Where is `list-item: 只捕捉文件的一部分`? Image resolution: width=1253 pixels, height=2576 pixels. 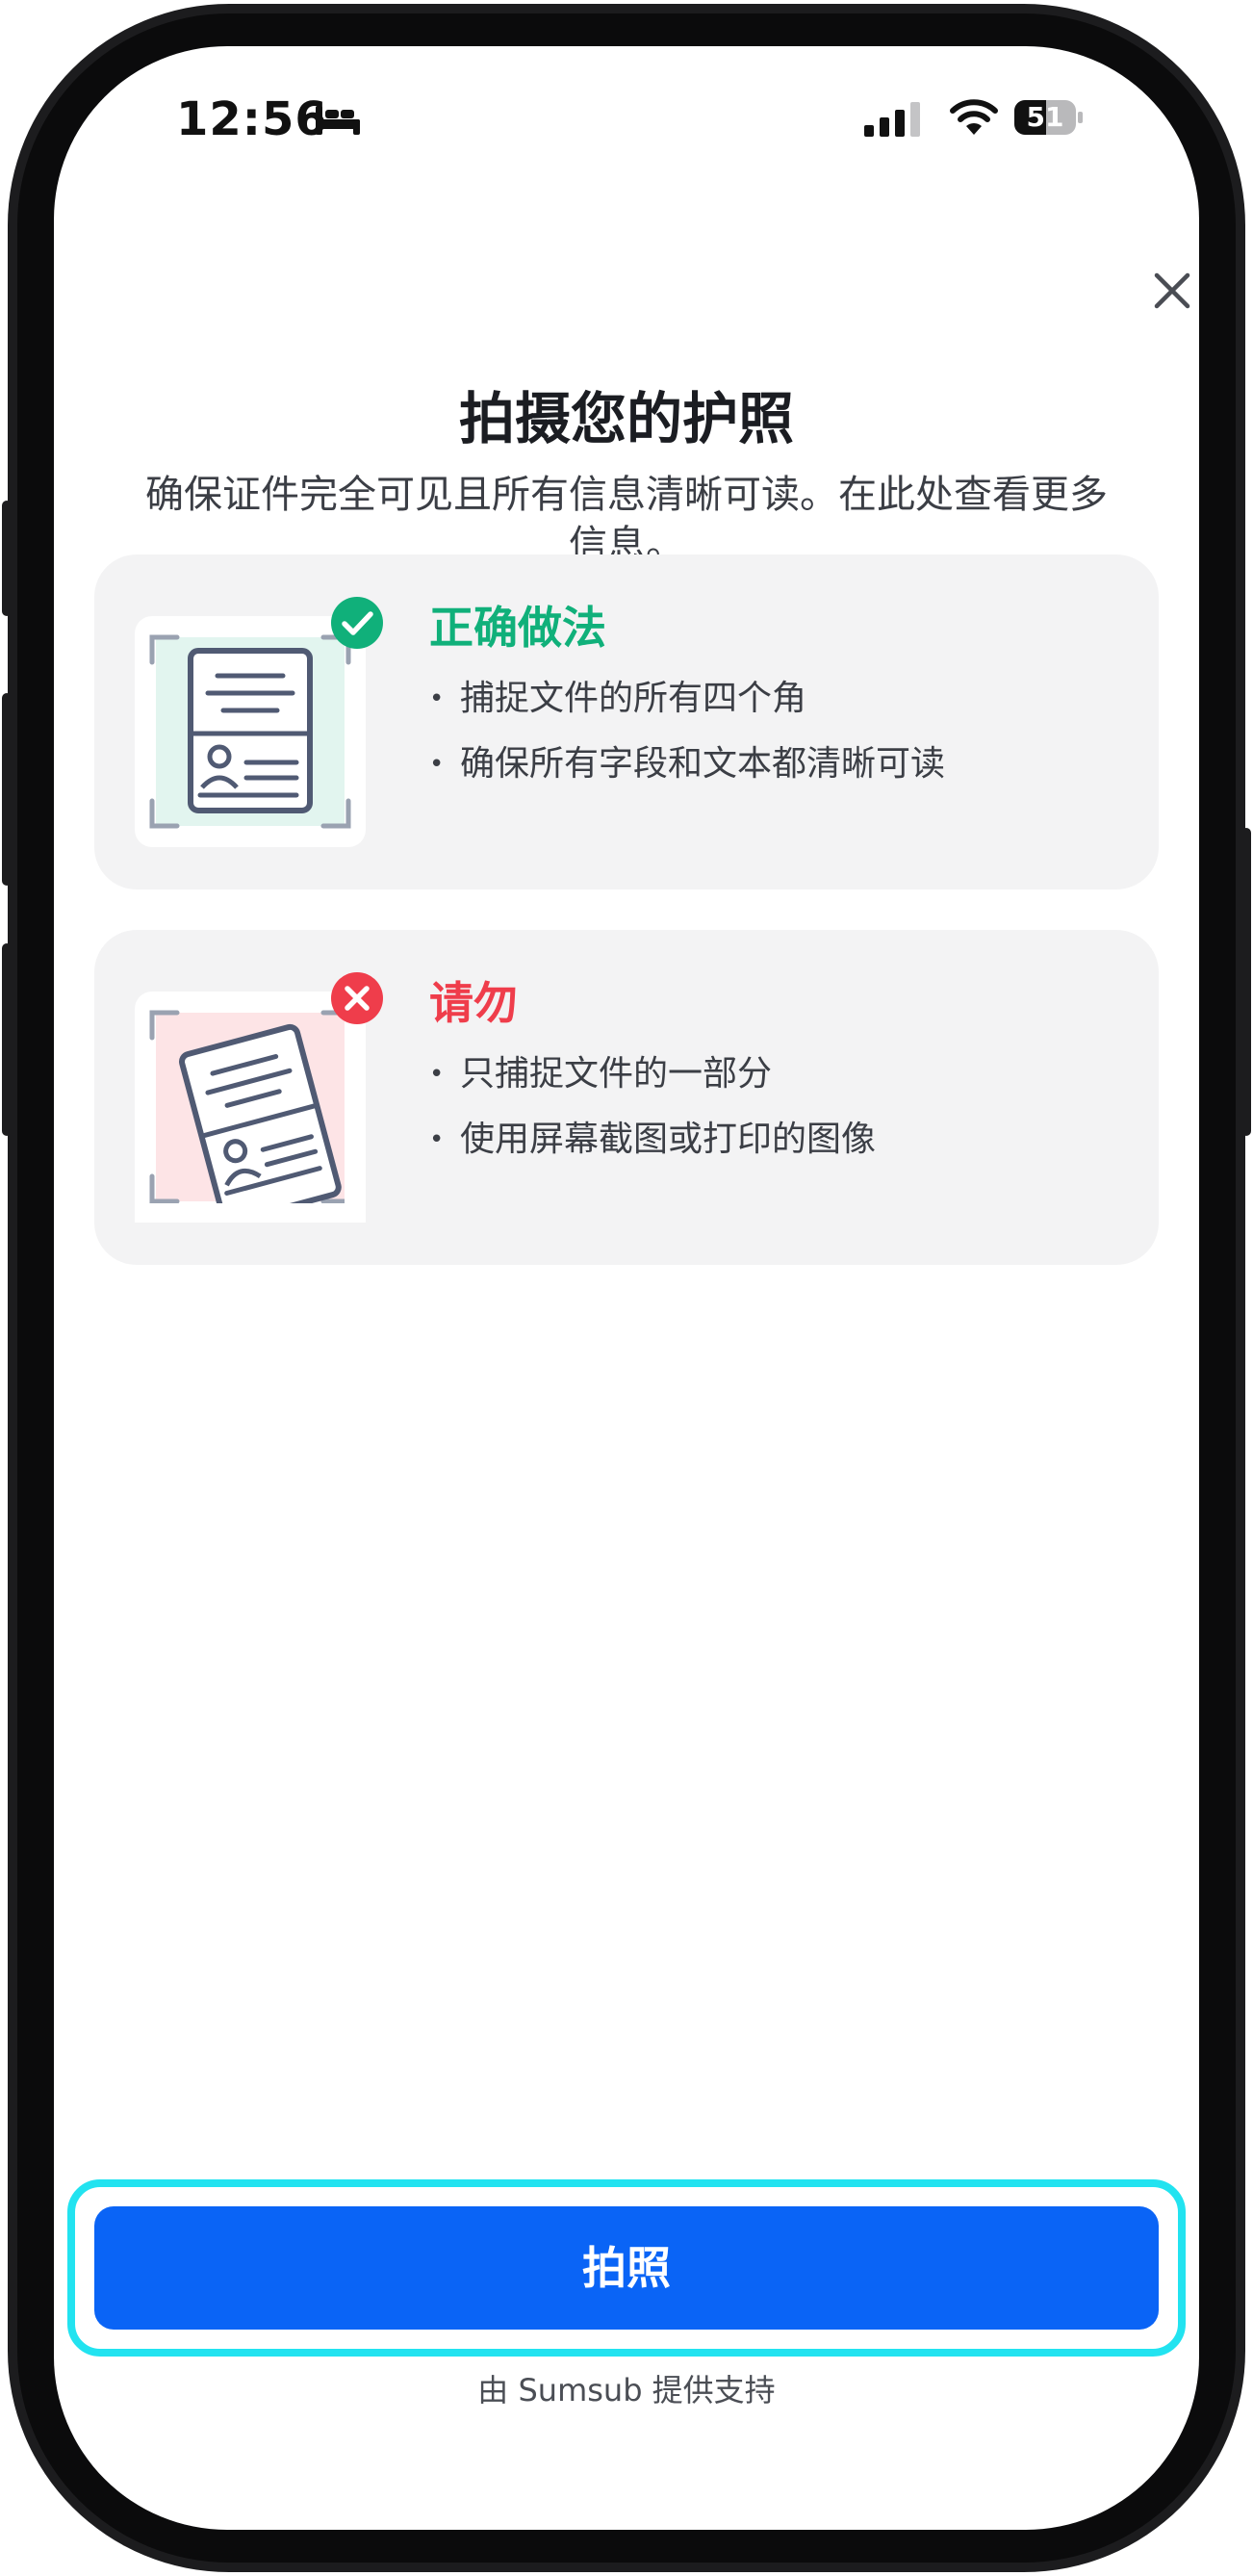 list-item: 只捕捉文件的一部分 is located at coordinates (652, 1086).